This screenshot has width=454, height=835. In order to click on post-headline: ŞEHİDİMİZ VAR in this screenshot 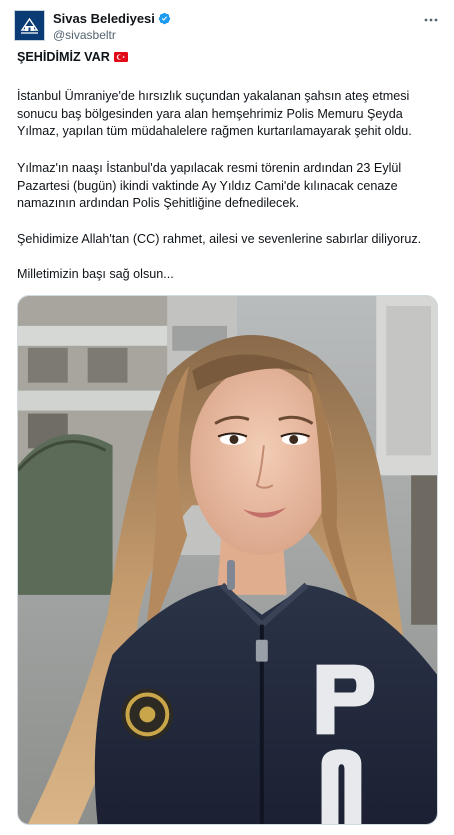, I will do `click(63, 57)`.